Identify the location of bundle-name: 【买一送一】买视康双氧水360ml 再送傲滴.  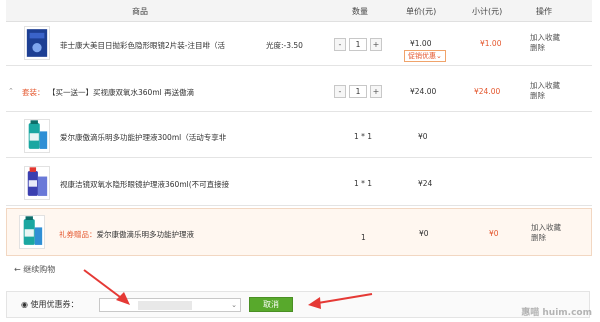
(121, 92).